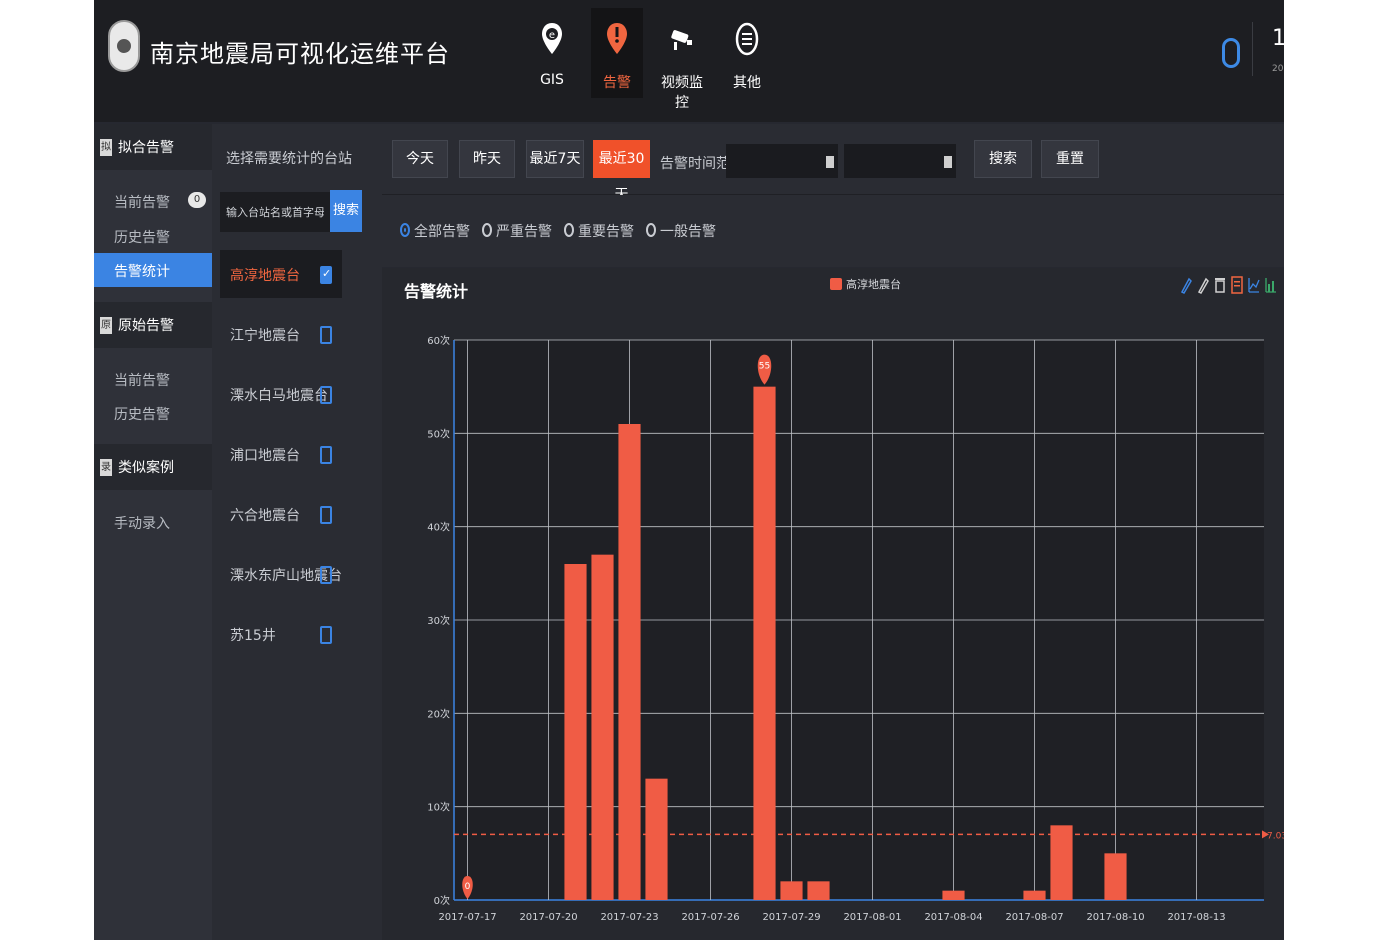  What do you see at coordinates (953, 917) in the screenshot?
I see `x-tick-label: 2017-08-04` at bounding box center [953, 917].